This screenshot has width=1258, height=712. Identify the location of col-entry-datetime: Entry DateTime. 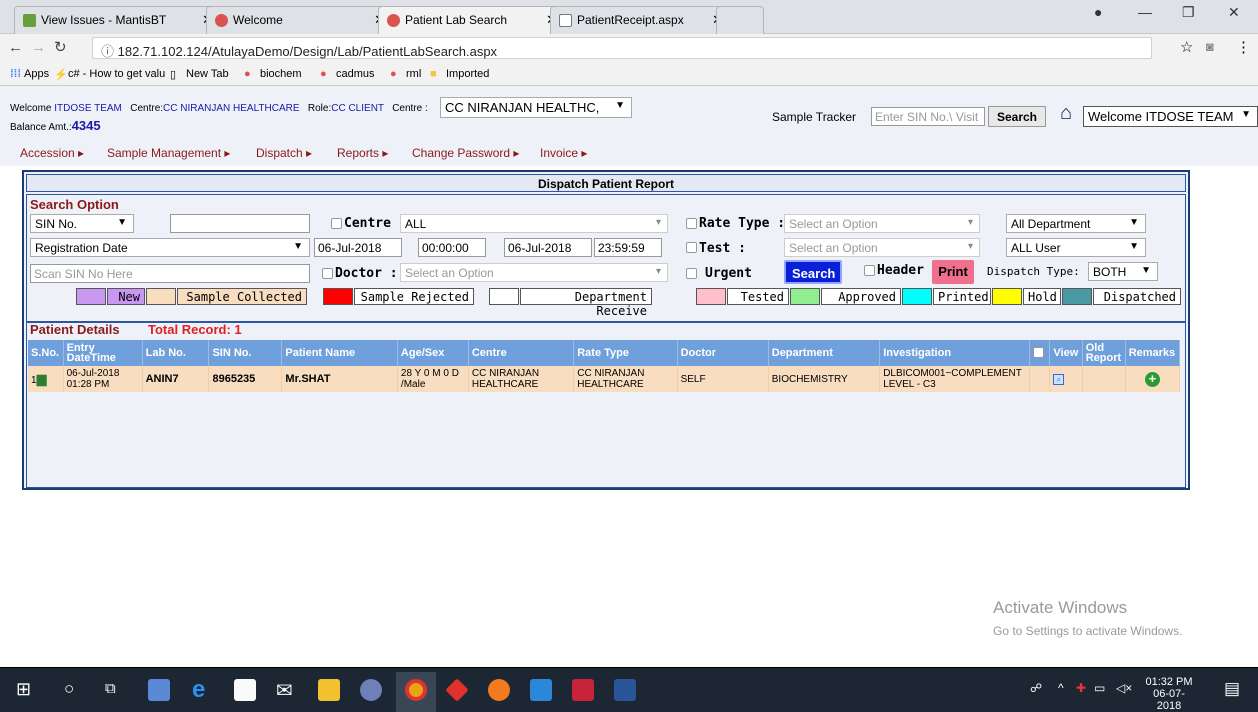
(103, 353).